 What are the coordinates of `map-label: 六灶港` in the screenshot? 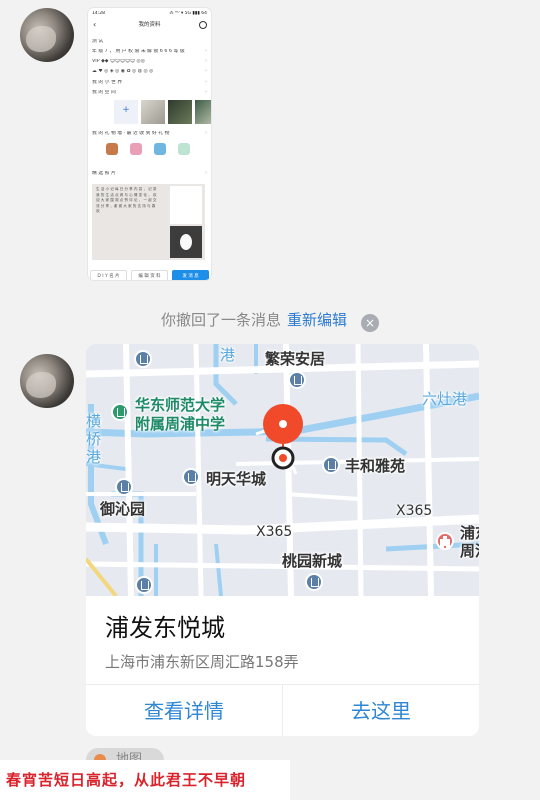 It's located at (445, 399).